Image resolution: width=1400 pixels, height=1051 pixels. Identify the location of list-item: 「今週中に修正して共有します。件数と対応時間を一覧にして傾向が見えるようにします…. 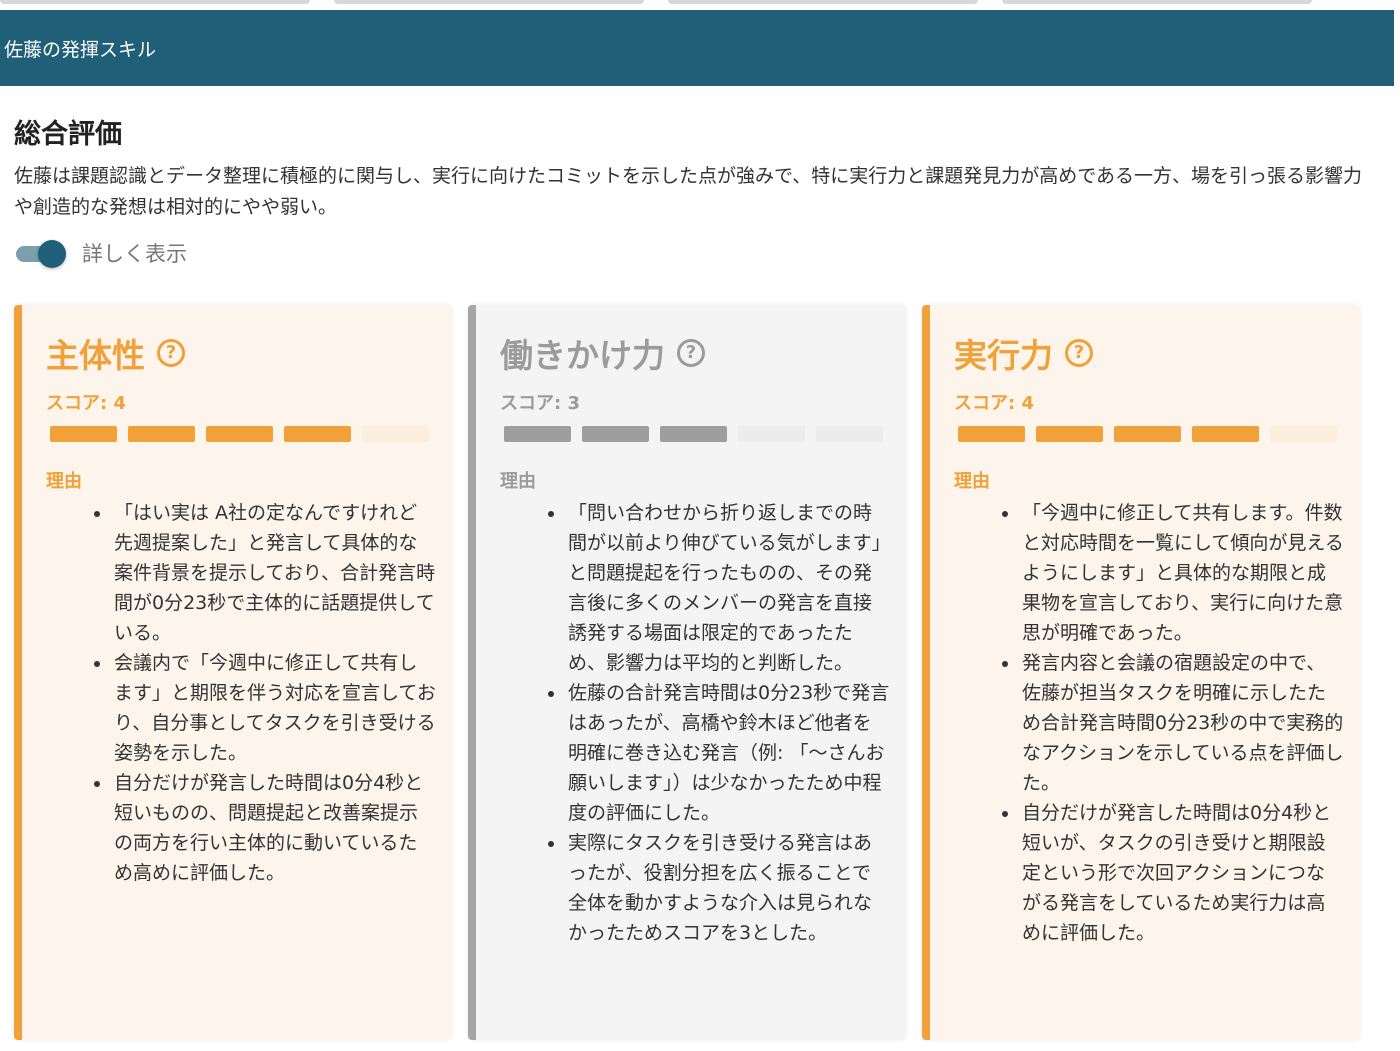
(1173, 573).